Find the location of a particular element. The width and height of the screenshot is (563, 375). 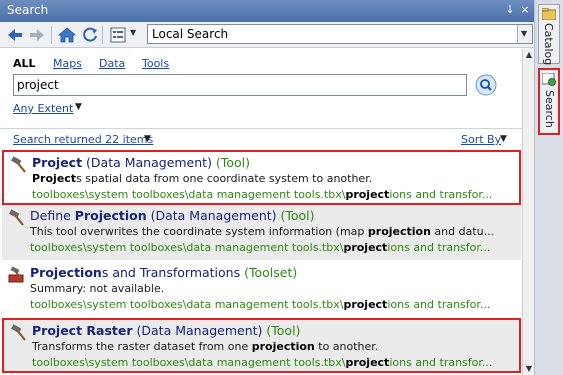

search-location-combobox: Local Search ▼ is located at coordinates (340, 34).